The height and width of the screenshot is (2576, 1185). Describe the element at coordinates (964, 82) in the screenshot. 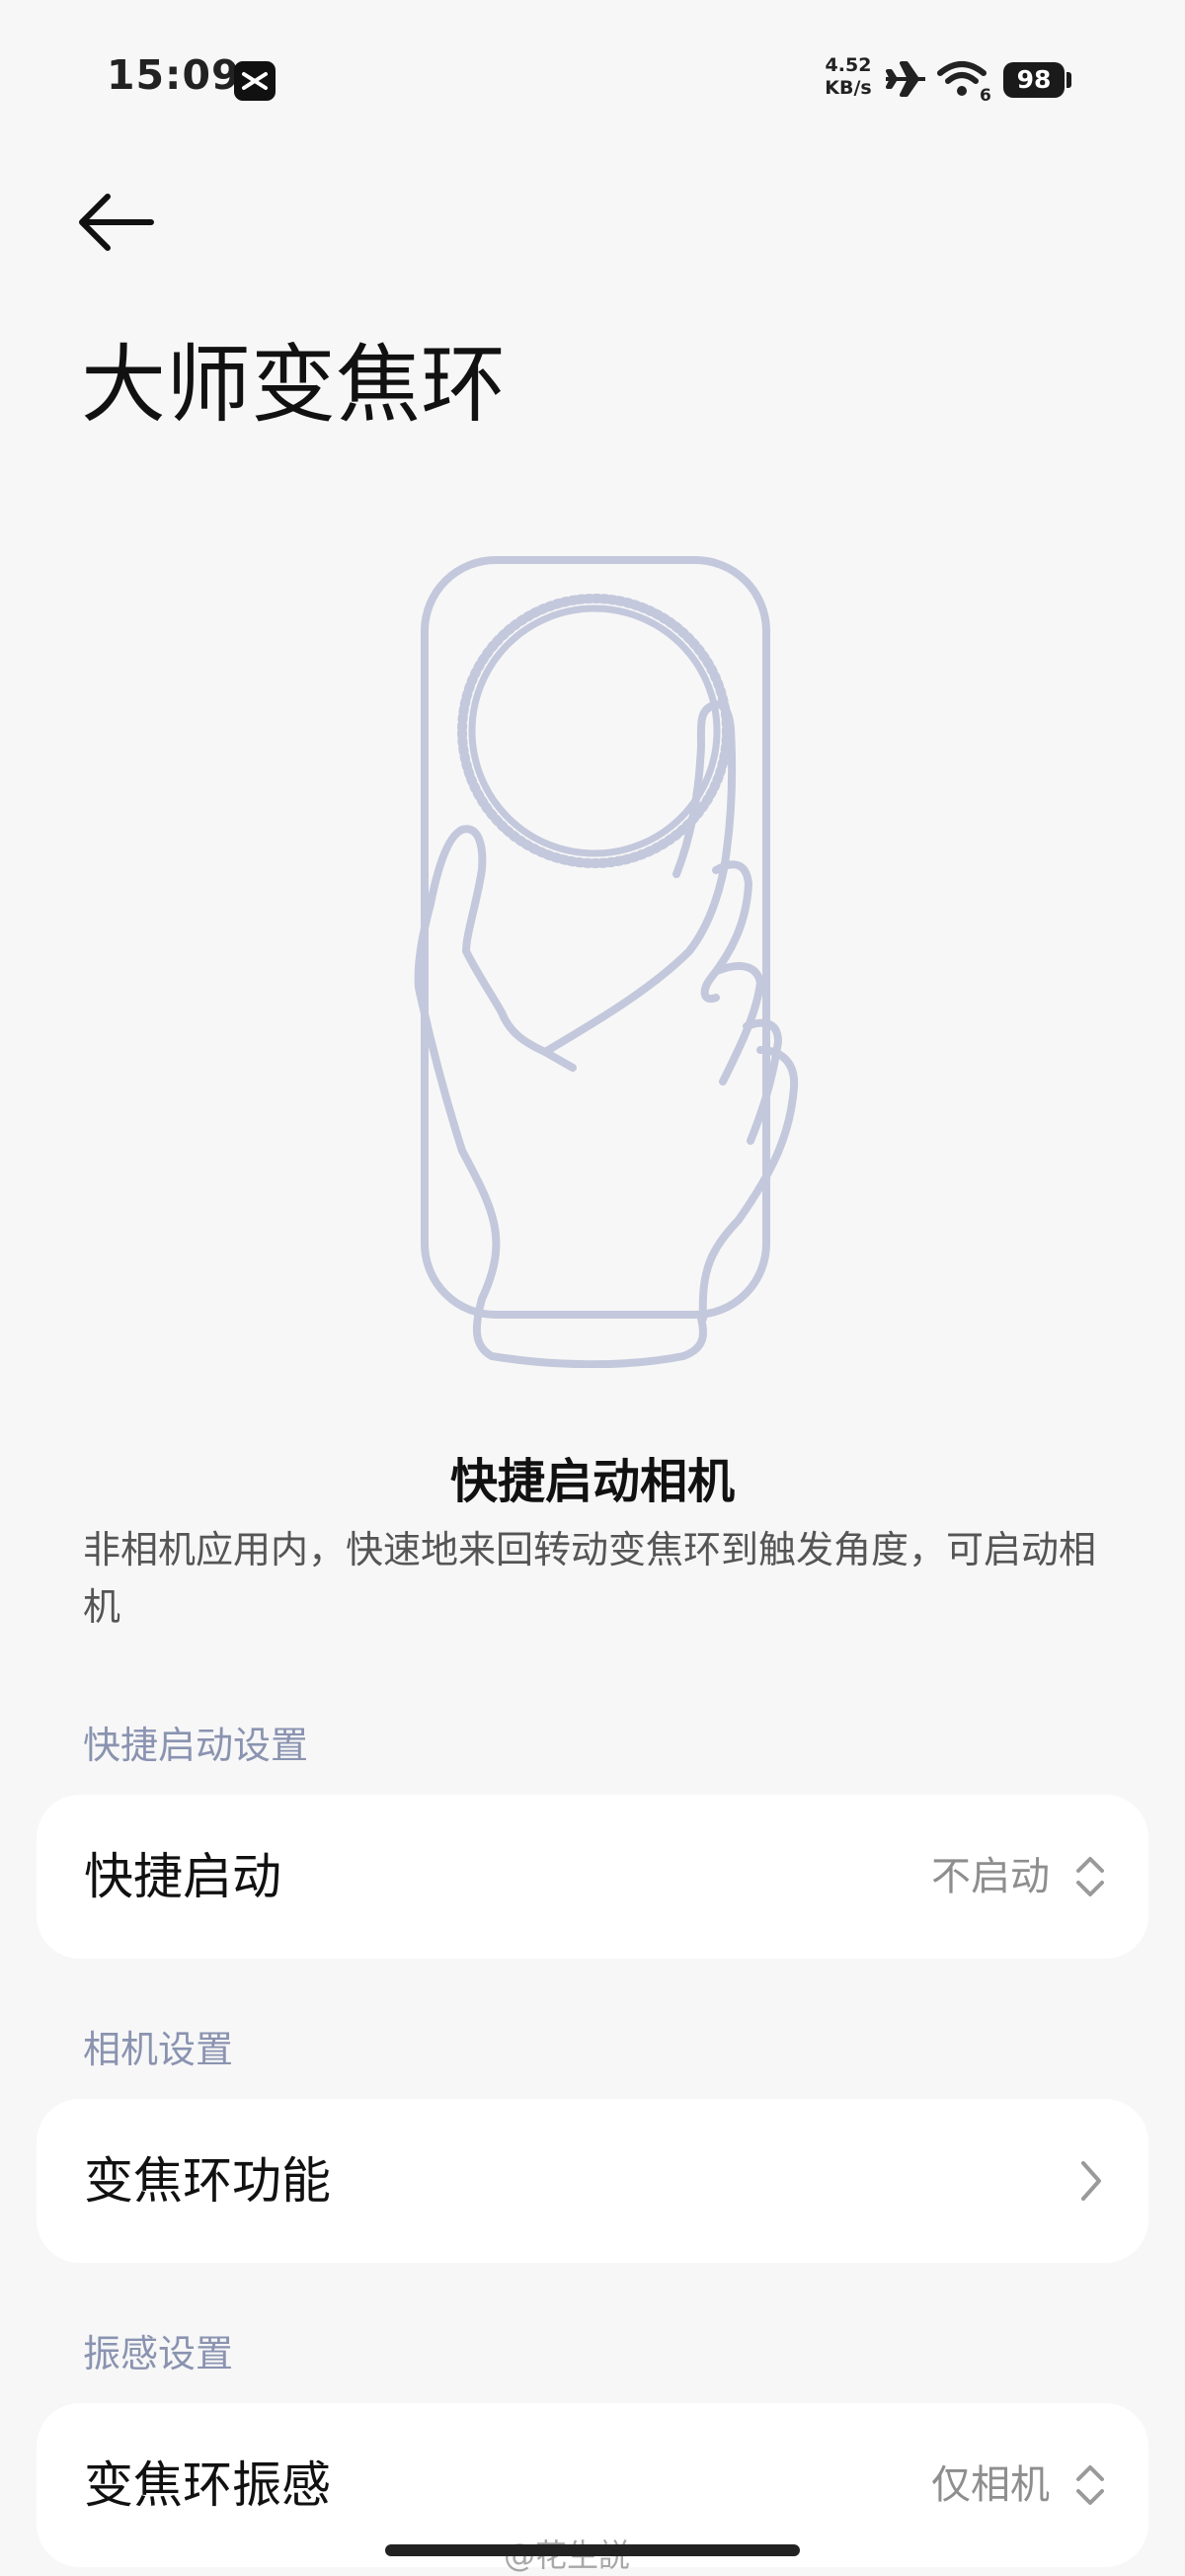

I see `wifi-icon: 6` at that location.